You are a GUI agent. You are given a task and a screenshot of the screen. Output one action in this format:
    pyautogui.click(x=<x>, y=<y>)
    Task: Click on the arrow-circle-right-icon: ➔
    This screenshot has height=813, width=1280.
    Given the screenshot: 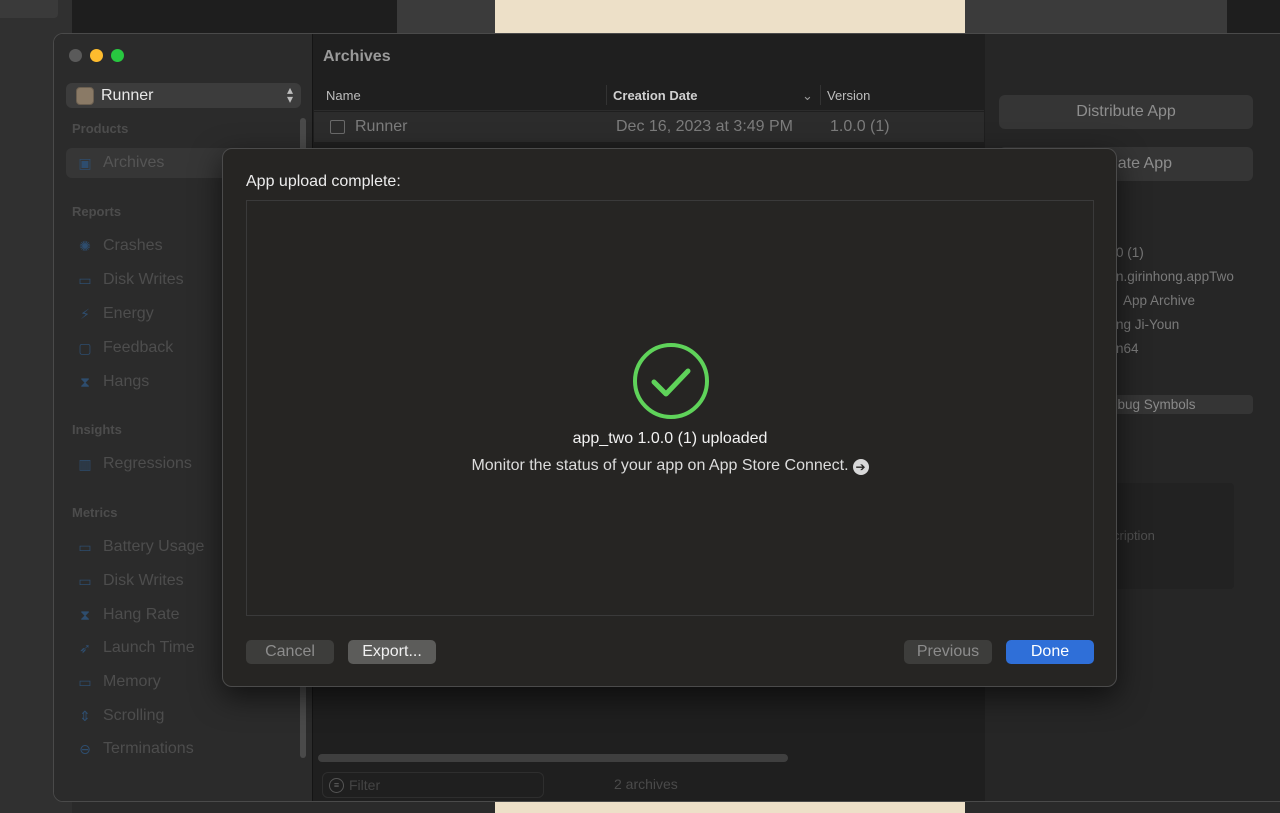 What is the action you would take?
    pyautogui.click(x=860, y=467)
    